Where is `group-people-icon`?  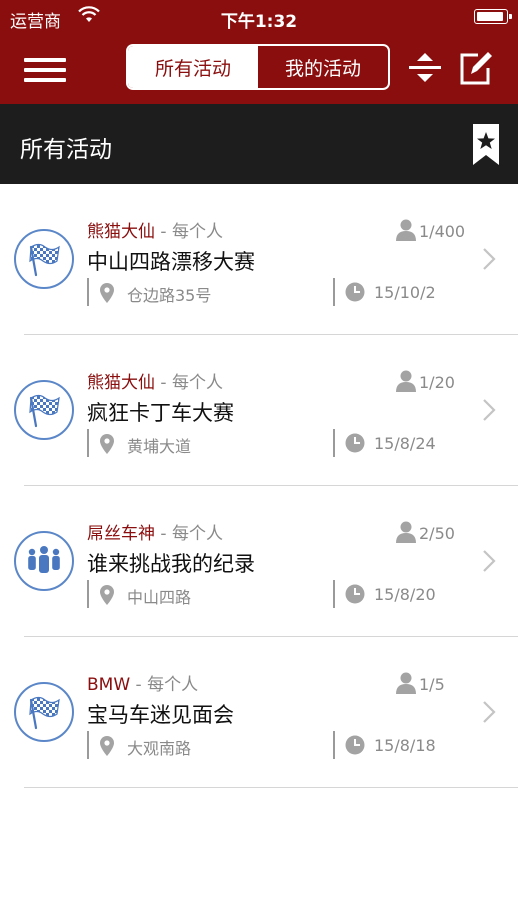
group-people-icon is located at coordinates (44, 561).